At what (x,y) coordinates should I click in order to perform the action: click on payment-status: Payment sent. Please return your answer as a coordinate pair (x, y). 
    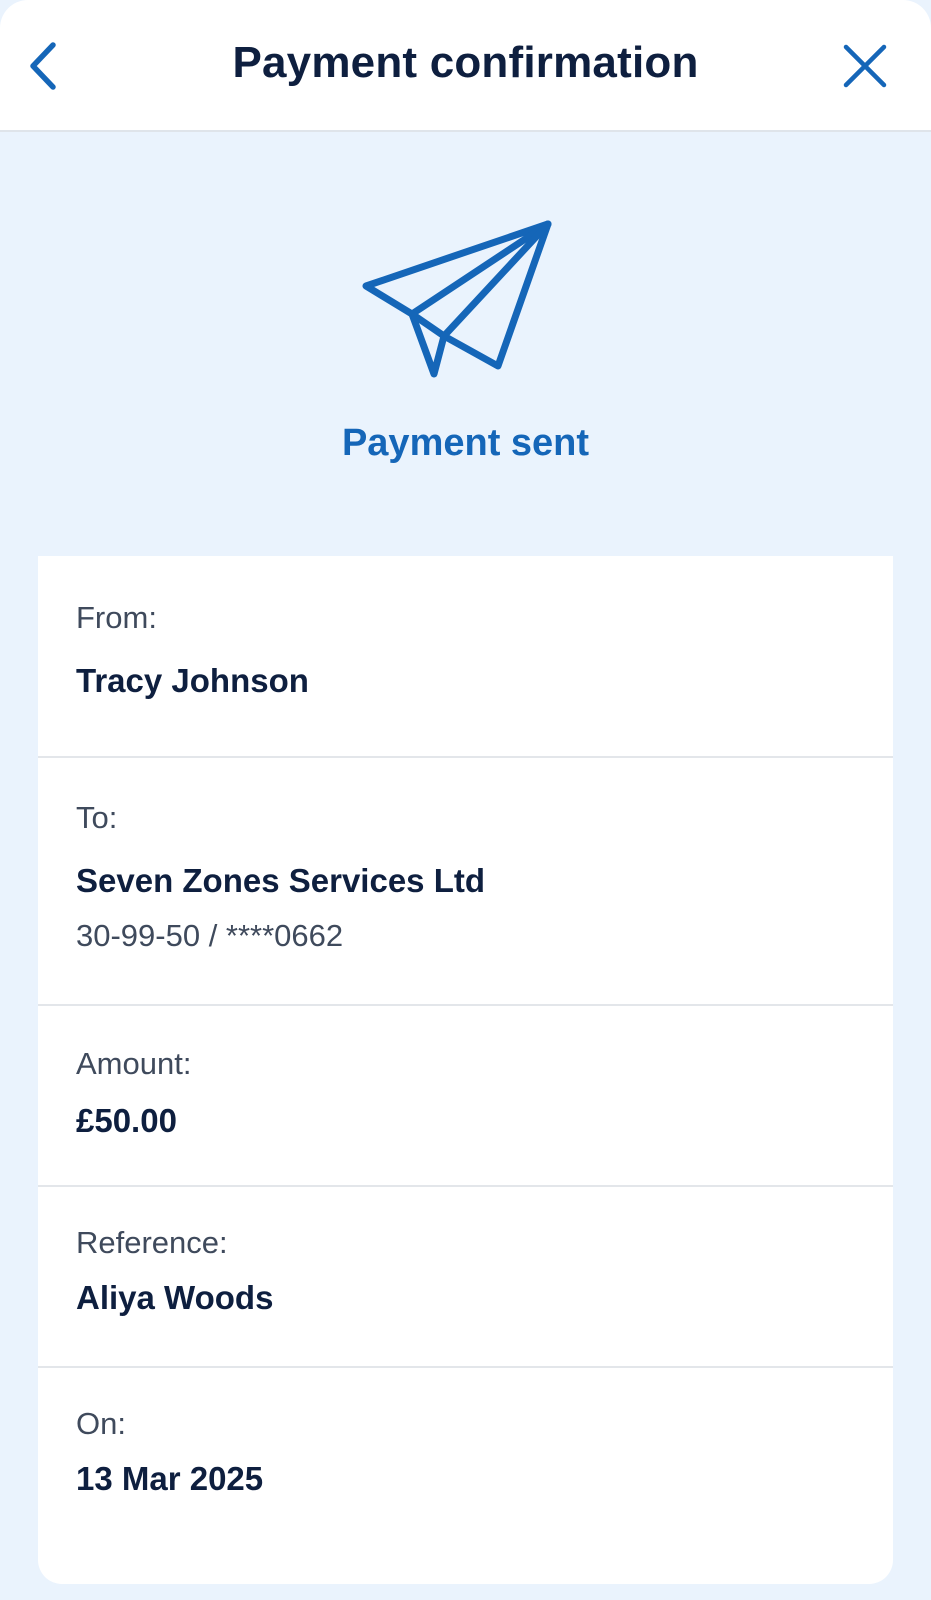
    Looking at the image, I should click on (465, 443).